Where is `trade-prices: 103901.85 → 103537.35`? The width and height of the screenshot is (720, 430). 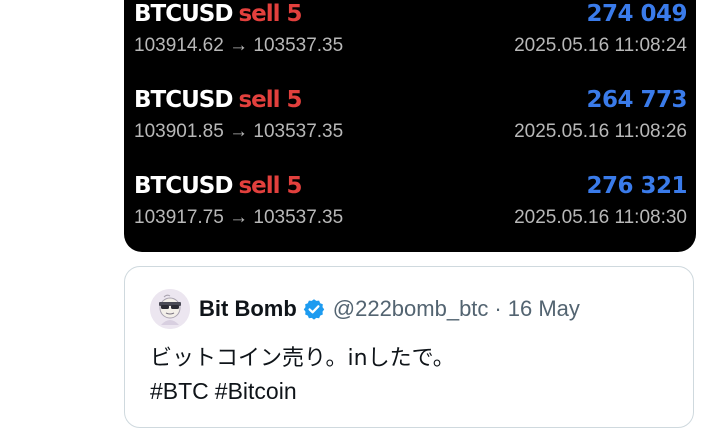
trade-prices: 103901.85 → 103537.35 is located at coordinates (239, 131).